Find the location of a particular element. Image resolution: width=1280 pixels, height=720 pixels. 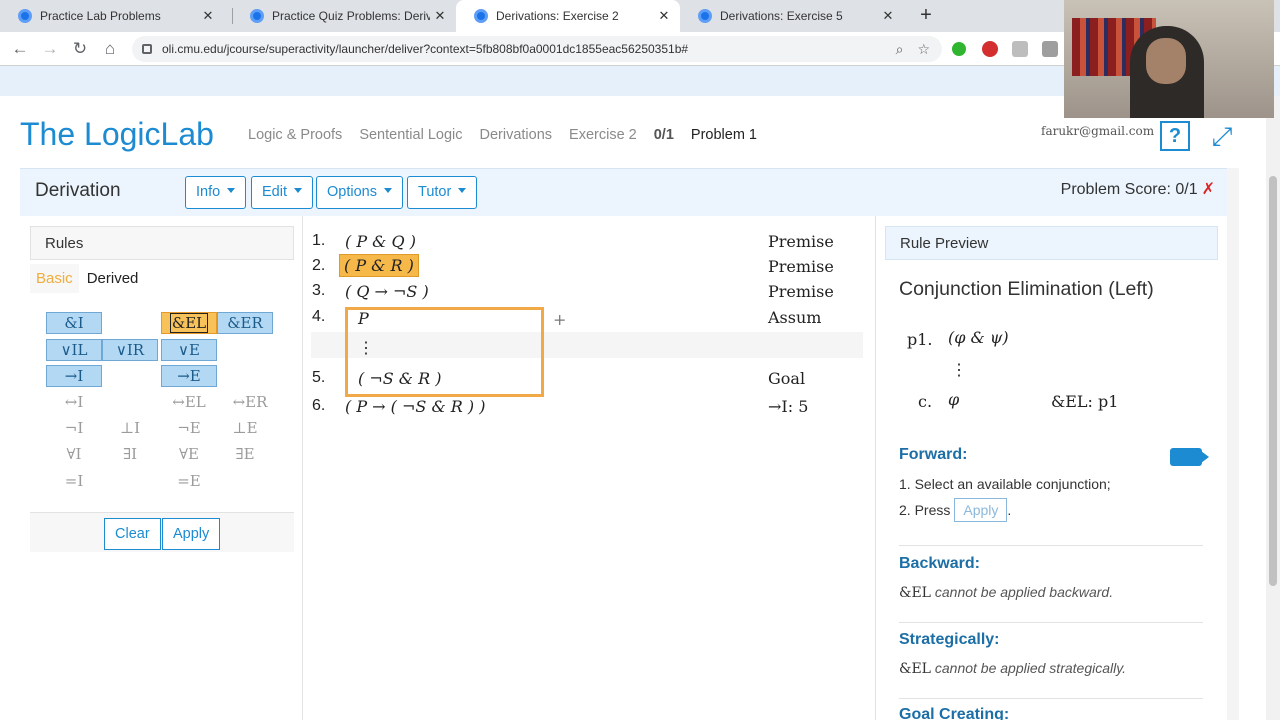

webcam-overlay is located at coordinates (1169, 59).